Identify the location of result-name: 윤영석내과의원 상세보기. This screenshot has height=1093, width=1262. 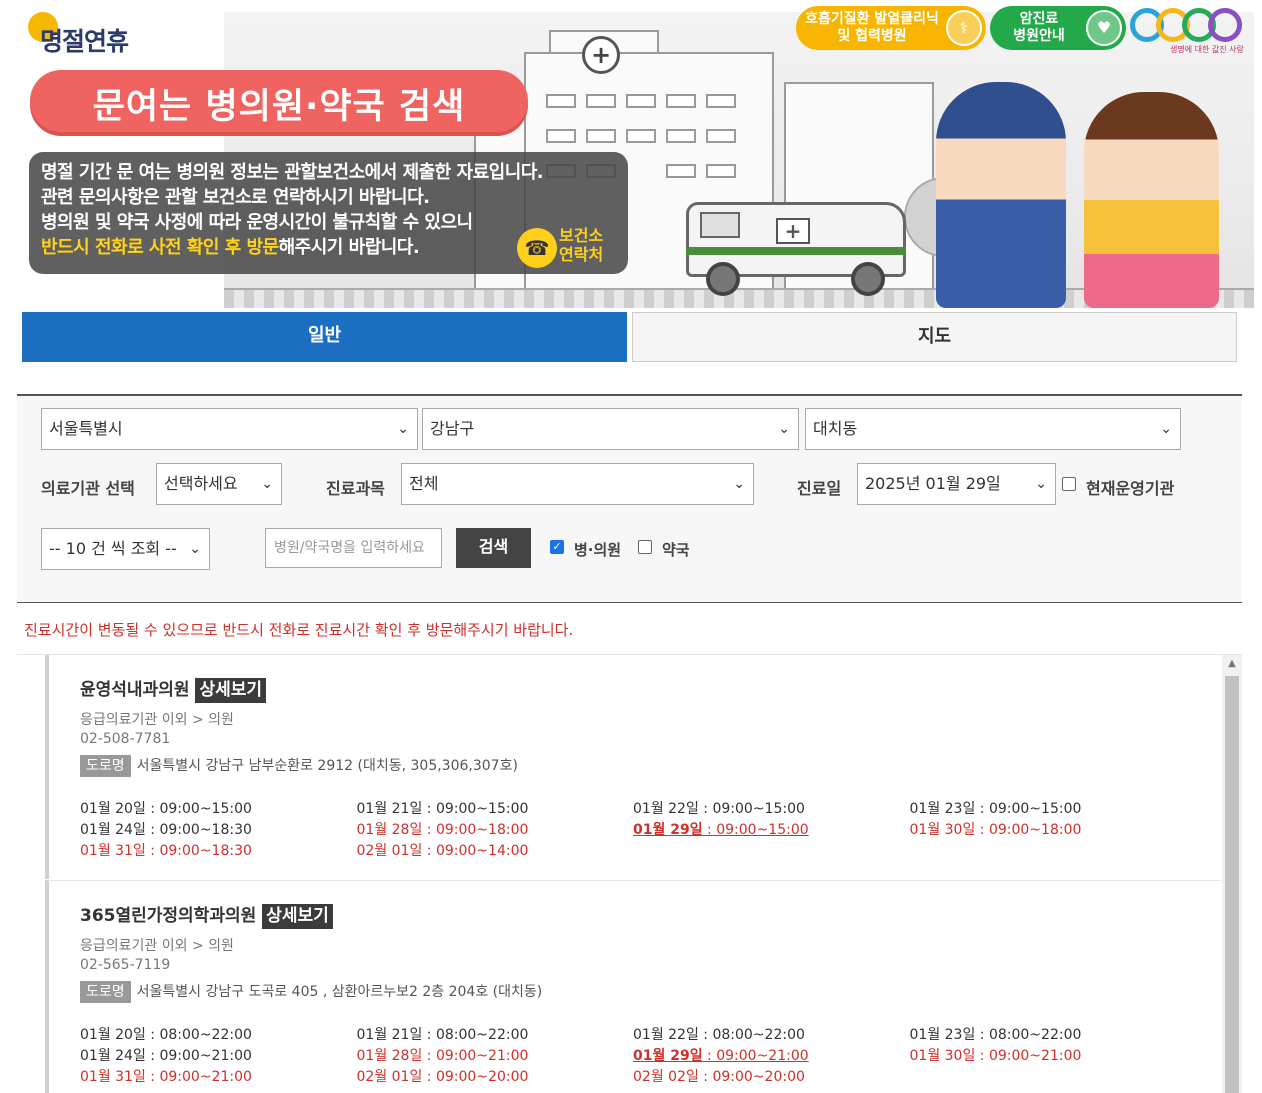
(173, 689).